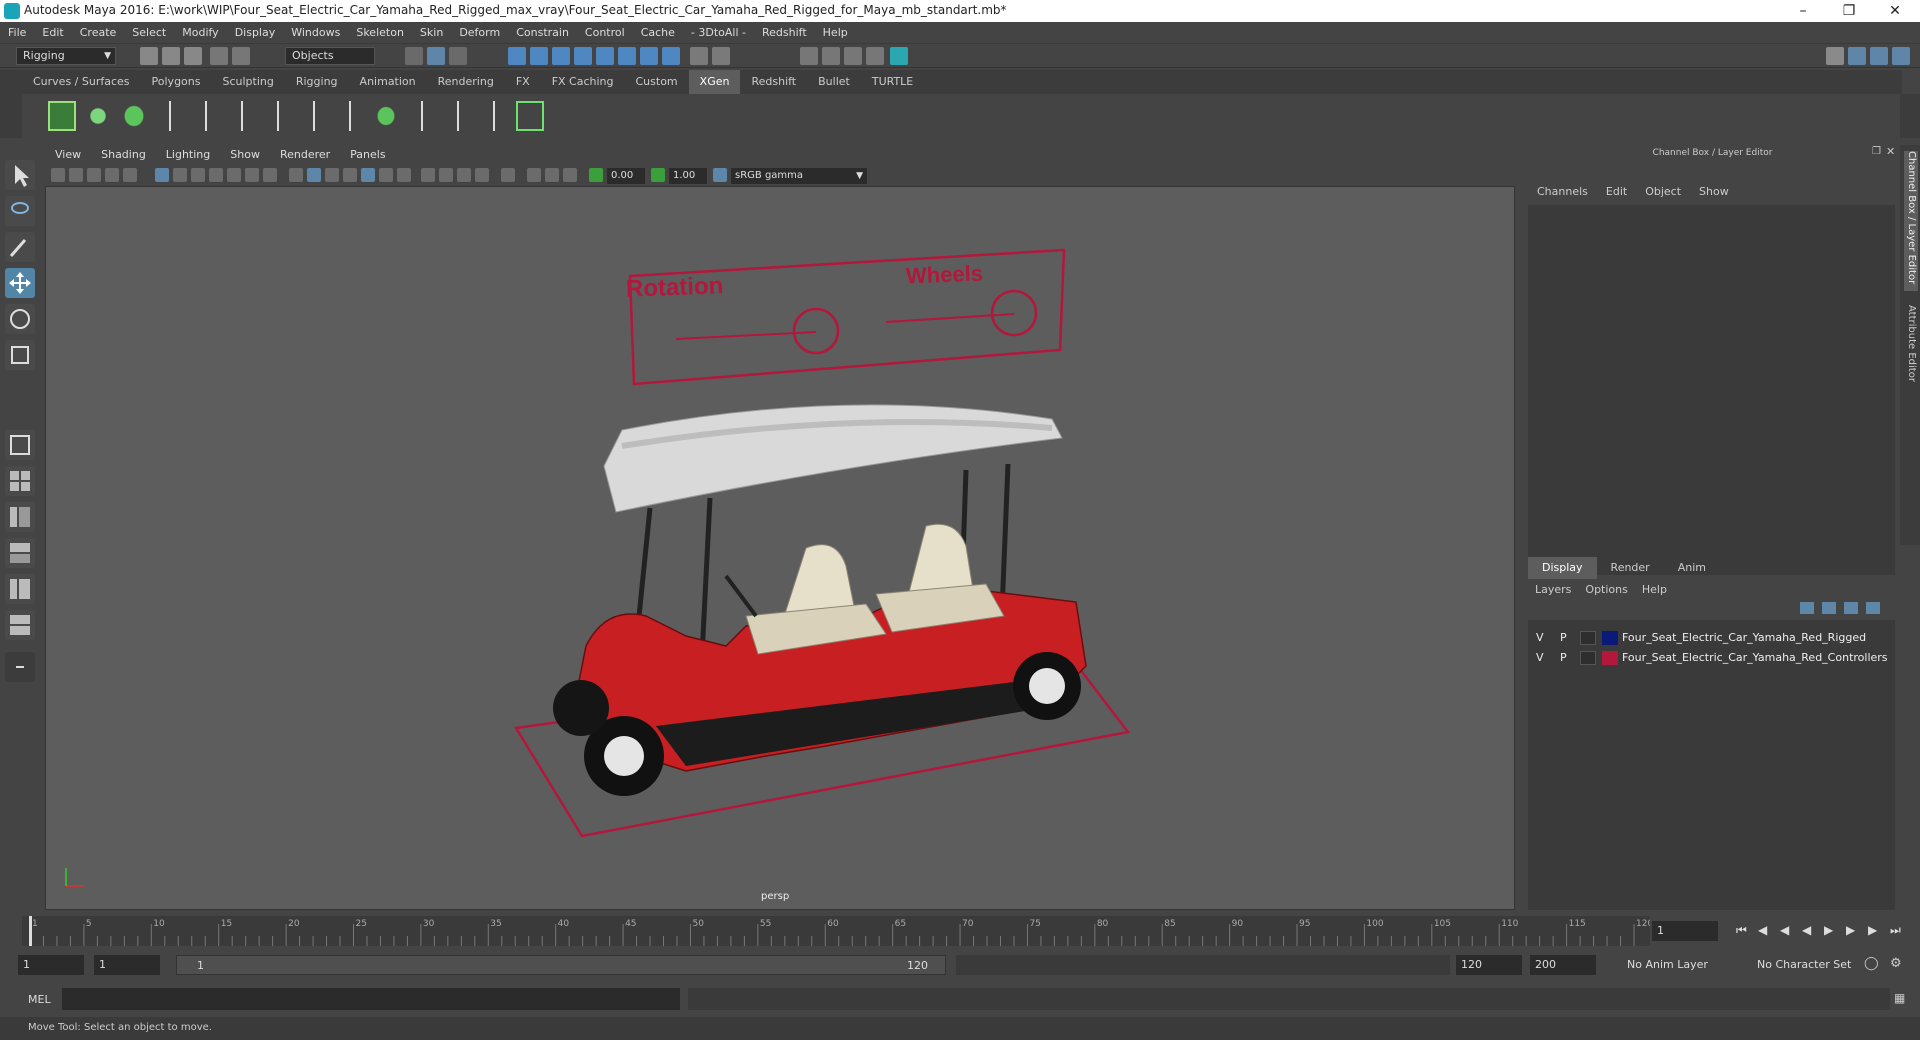 The width and height of the screenshot is (1920, 1040). Describe the element at coordinates (134, 116) in the screenshot. I see `create-description-icon` at that location.